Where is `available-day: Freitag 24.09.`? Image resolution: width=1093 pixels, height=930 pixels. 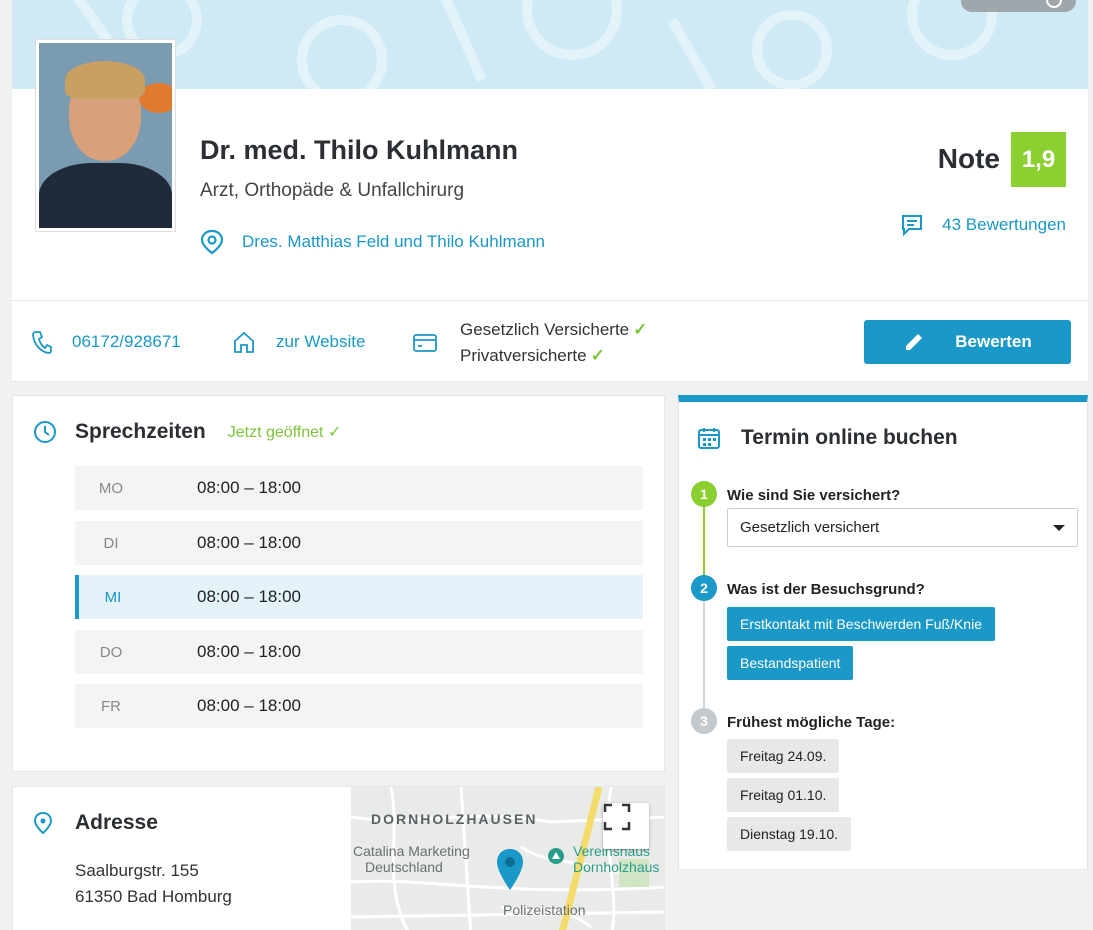
available-day: Freitag 24.09. is located at coordinates (783, 756).